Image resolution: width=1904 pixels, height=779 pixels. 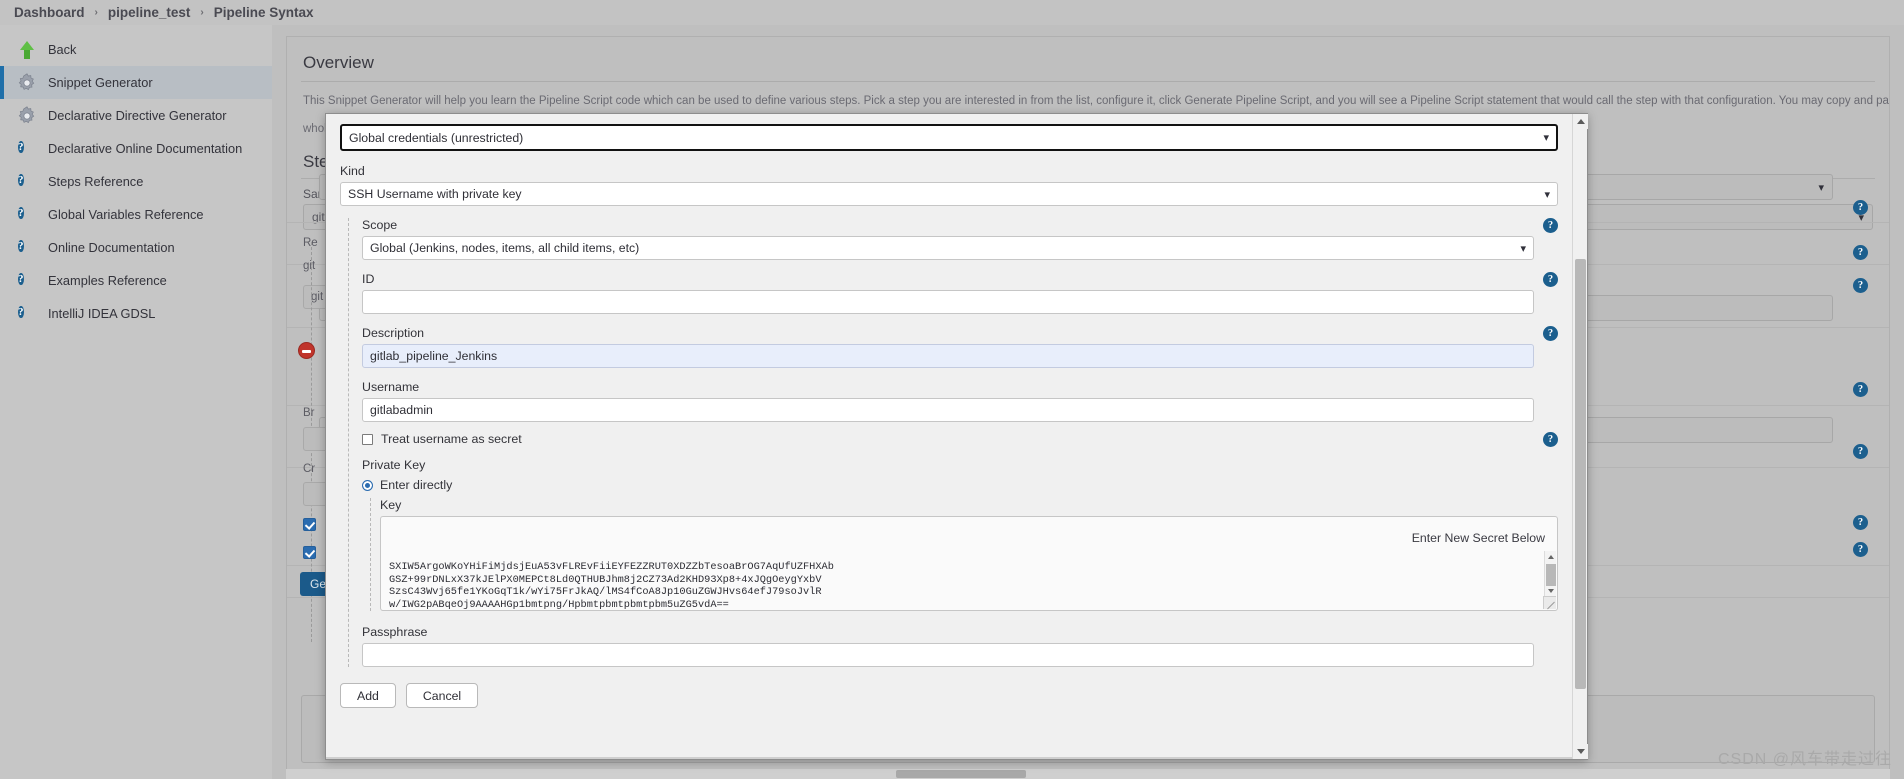 I want to click on enter-directly-radio, so click(x=367, y=485).